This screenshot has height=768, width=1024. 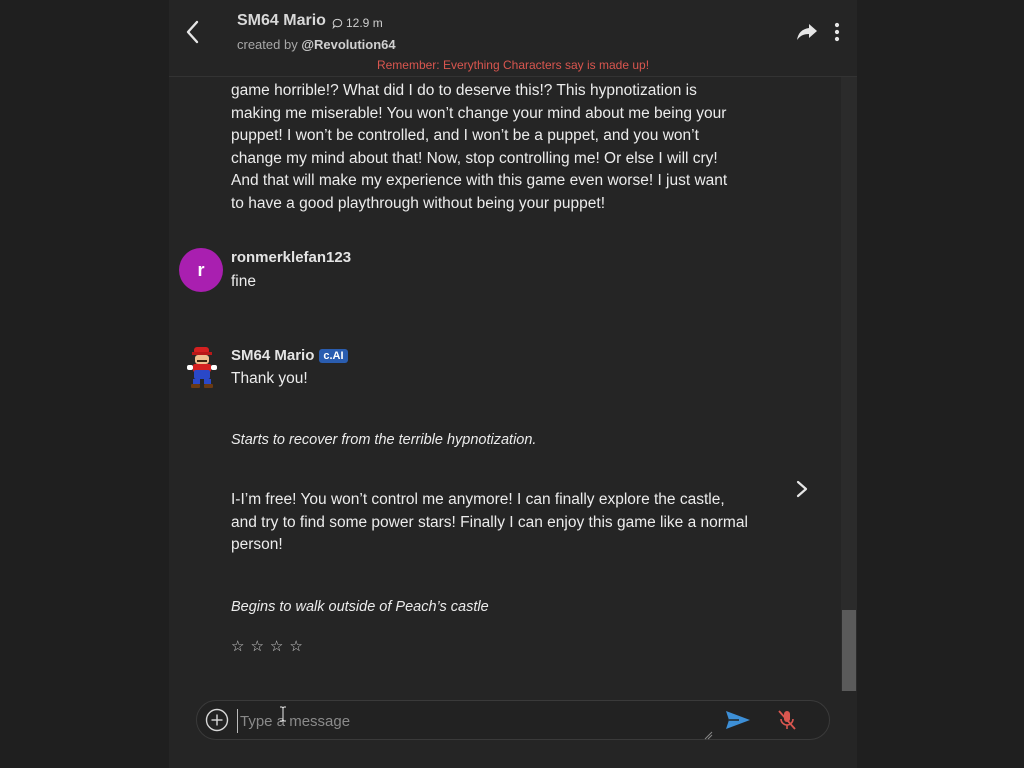 I want to click on rating-star-4: ☆, so click(x=295, y=646).